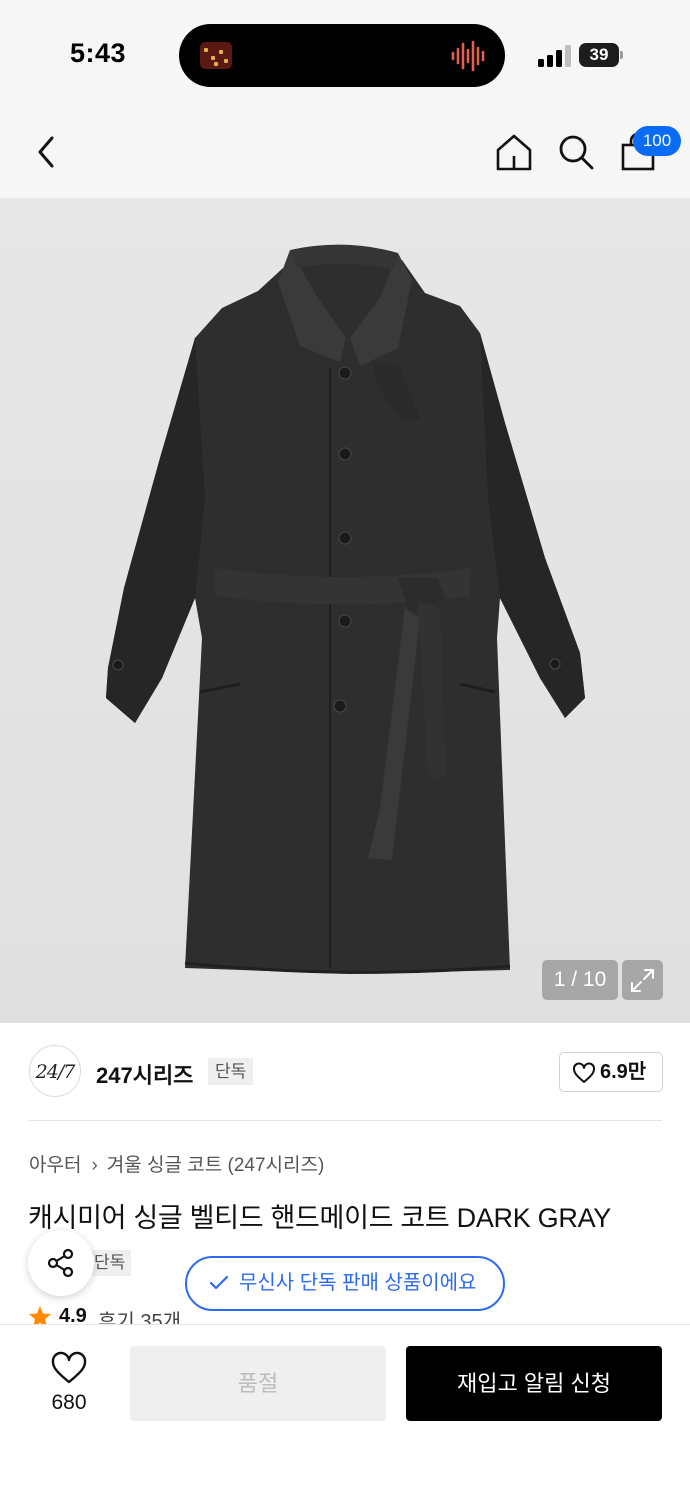  What do you see at coordinates (576, 152) in the screenshot?
I see `search-icon` at bounding box center [576, 152].